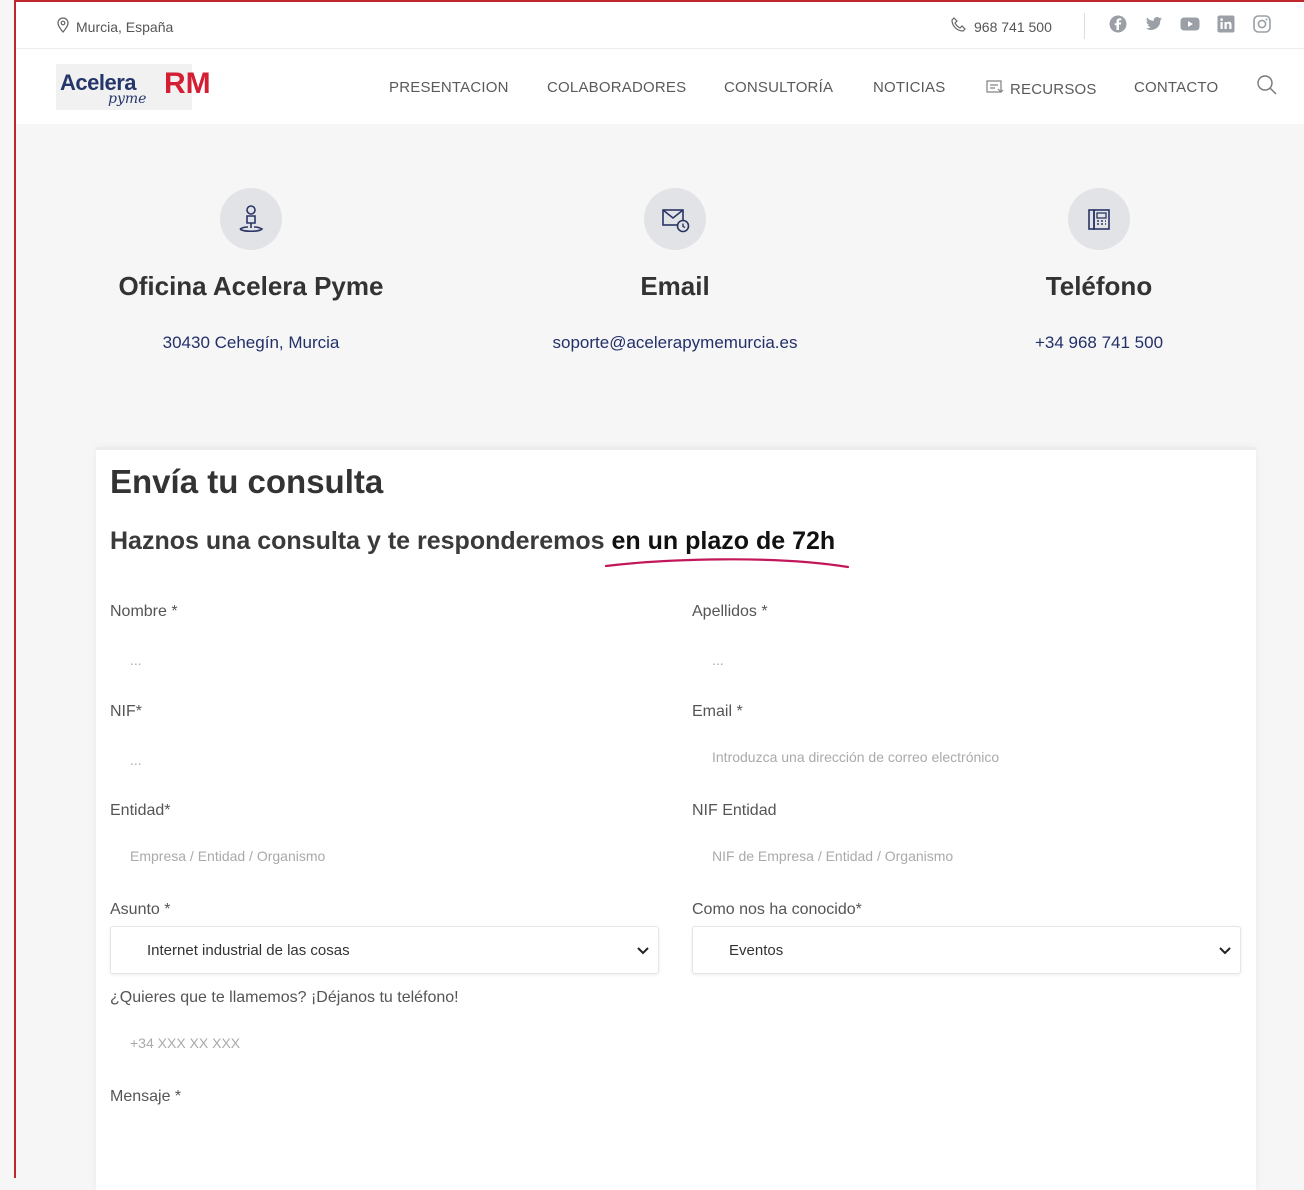  What do you see at coordinates (909, 87) in the screenshot?
I see `nav-noticias: NOTICIAS` at bounding box center [909, 87].